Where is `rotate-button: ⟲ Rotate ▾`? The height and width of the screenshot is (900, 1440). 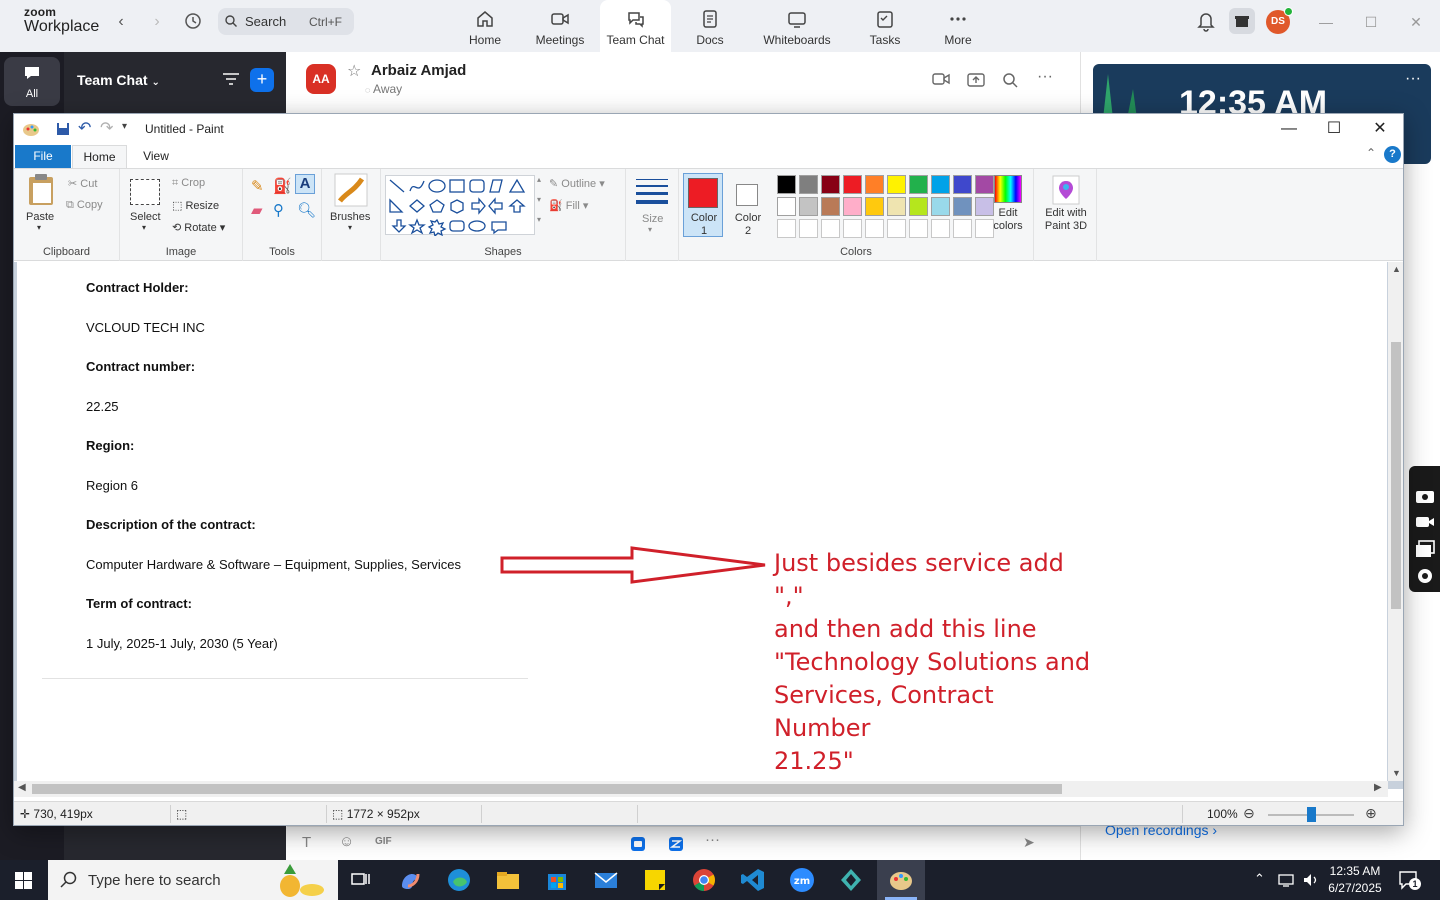
rotate-button: ⟲ Rotate ▾ is located at coordinates (198, 227).